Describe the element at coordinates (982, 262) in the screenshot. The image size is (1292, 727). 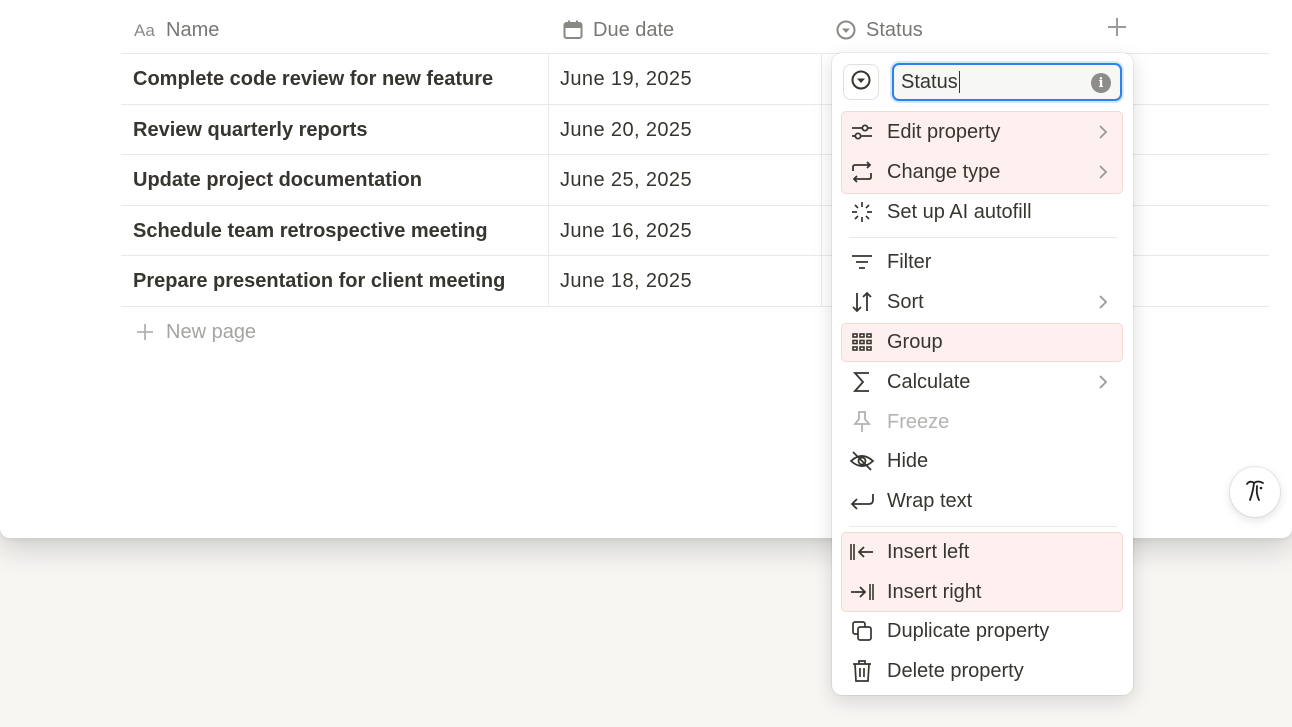
I see `menu-item-filter: Filter` at that location.